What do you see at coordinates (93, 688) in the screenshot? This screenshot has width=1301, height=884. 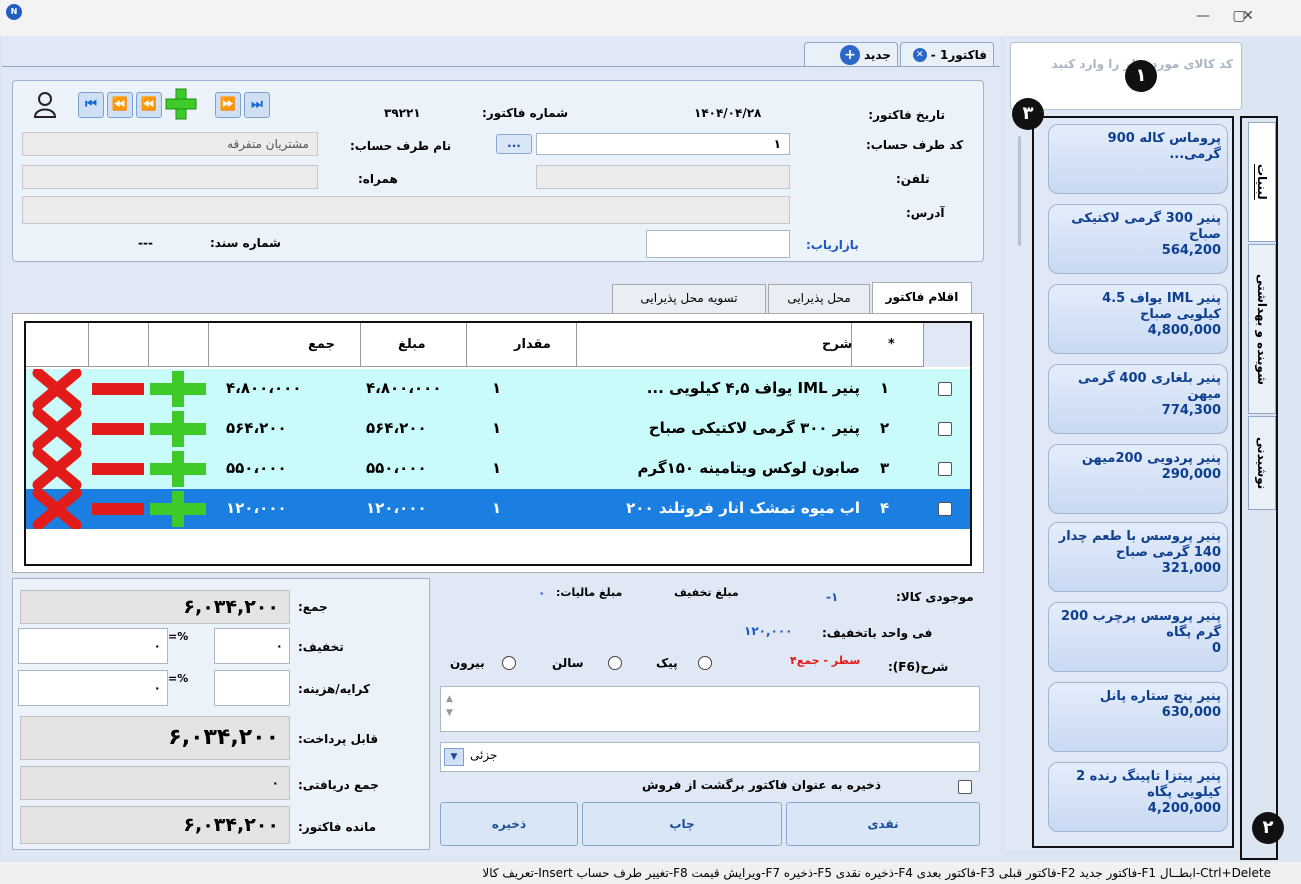 I see `fee-value-input: ۰` at bounding box center [93, 688].